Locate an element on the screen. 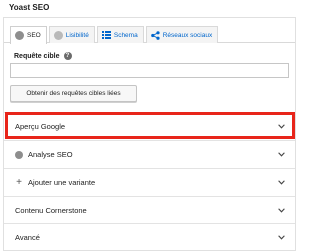 This screenshot has width=320, height=251. related-keyphrases-button: Obtenir des requêtes cibles liées is located at coordinates (73, 93).